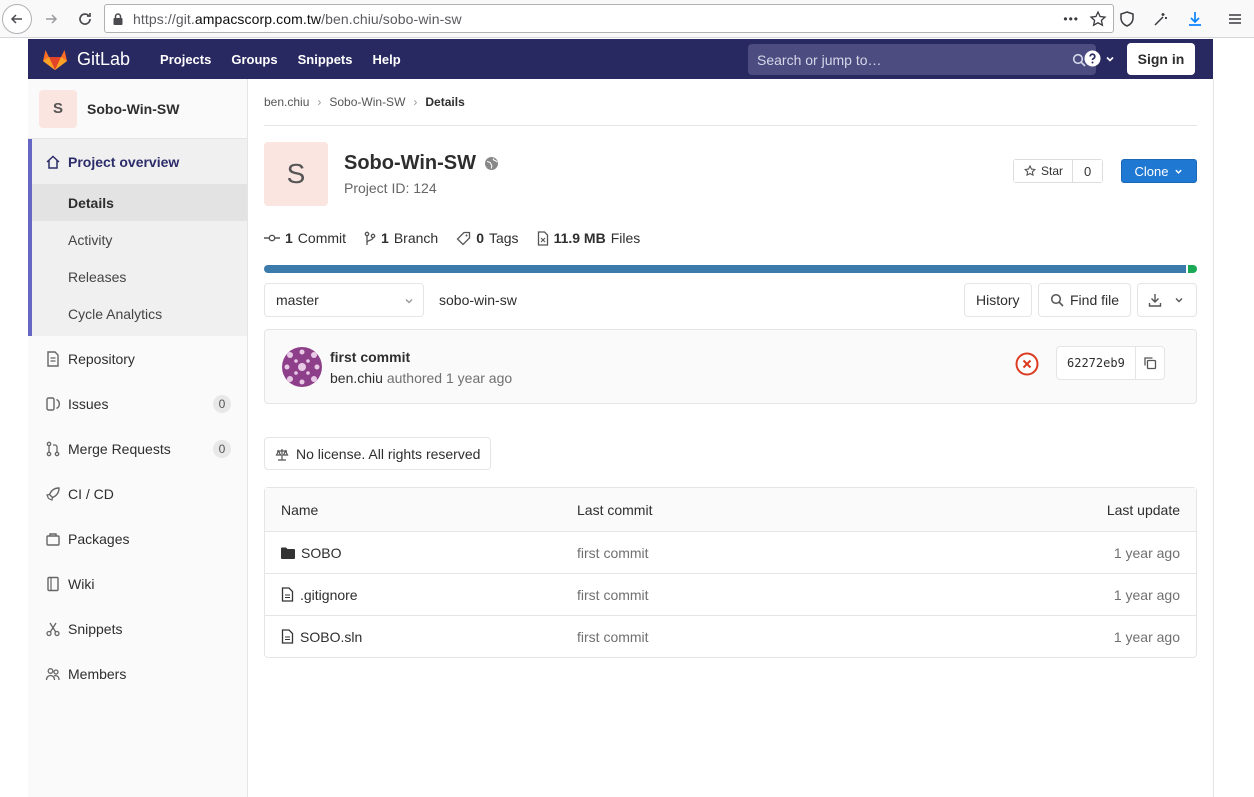 The width and height of the screenshot is (1254, 797). What do you see at coordinates (137, 403) in the screenshot?
I see `sidebar-item-issues: Issues 0` at bounding box center [137, 403].